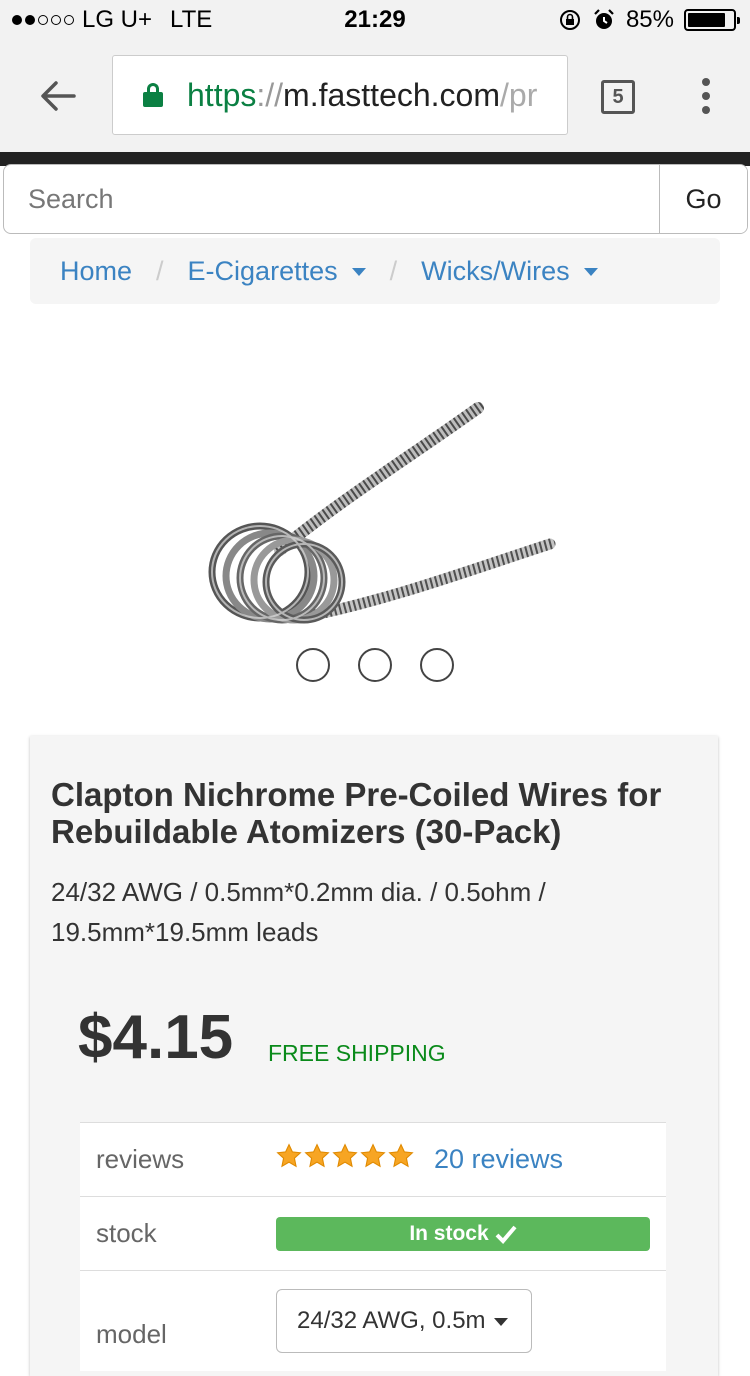  Describe the element at coordinates (262, 270) in the screenshot. I see `breadcrumb-label: E-Cigarettes` at that location.